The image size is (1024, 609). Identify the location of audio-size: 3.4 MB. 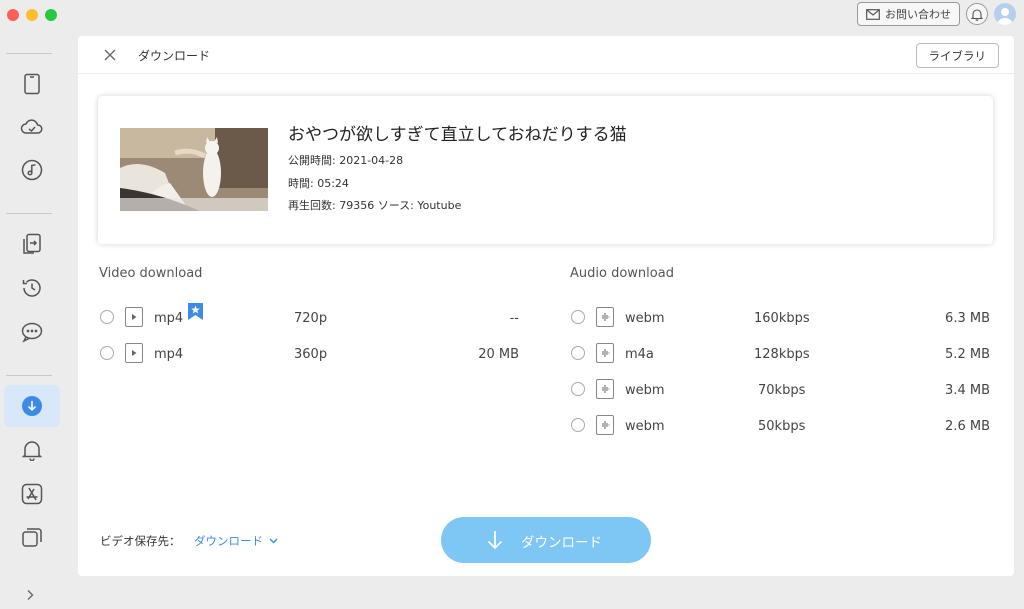
(967, 390).